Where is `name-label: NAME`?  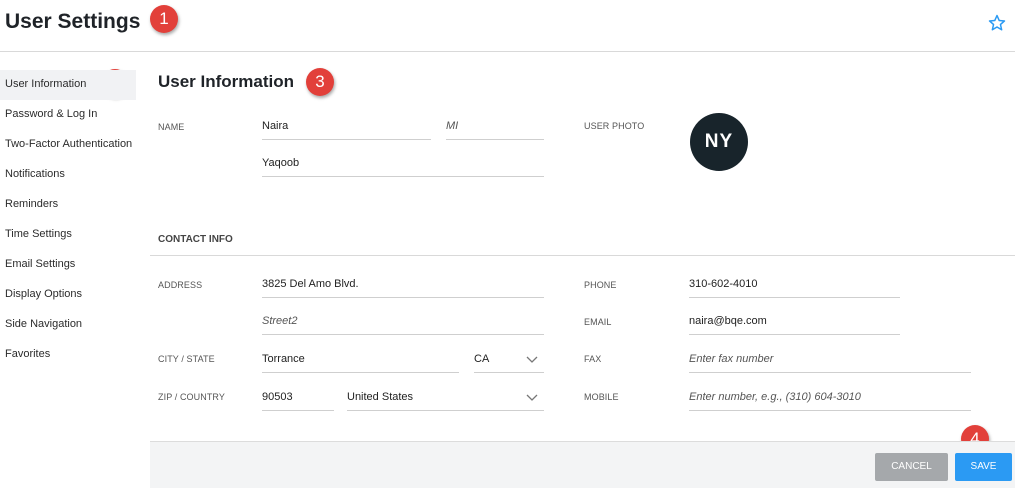
name-label: NAME is located at coordinates (171, 127).